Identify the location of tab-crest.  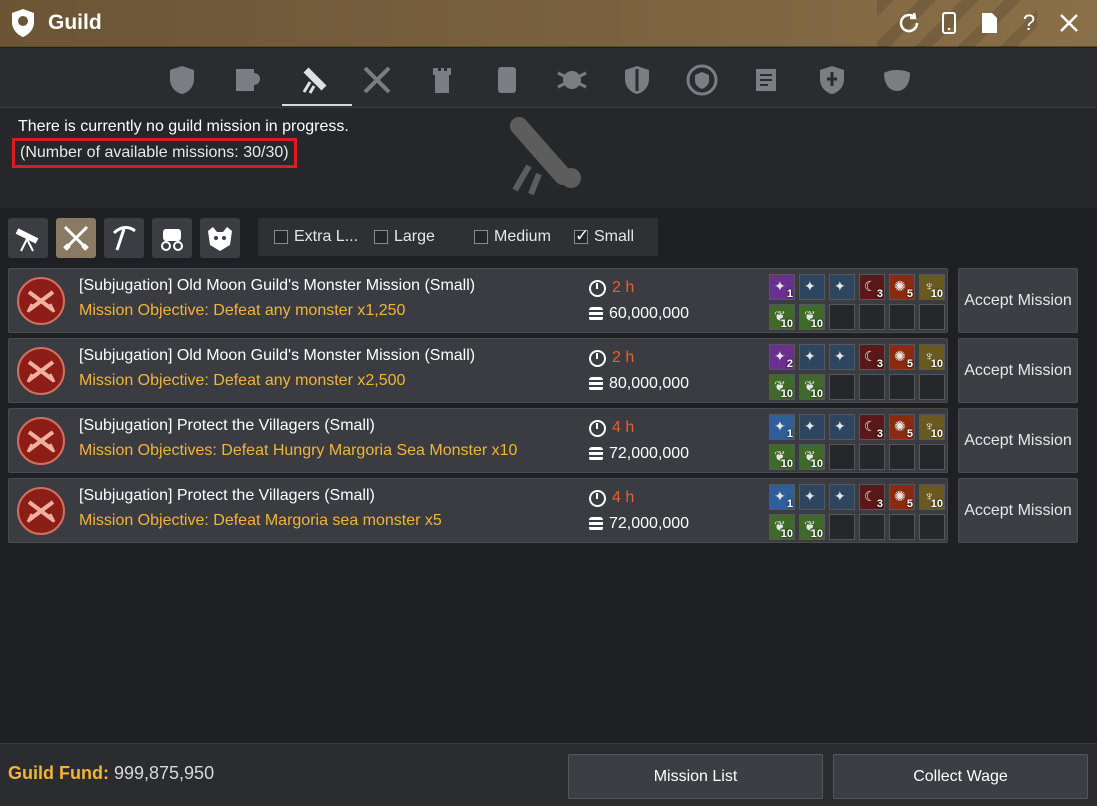
(572, 80).